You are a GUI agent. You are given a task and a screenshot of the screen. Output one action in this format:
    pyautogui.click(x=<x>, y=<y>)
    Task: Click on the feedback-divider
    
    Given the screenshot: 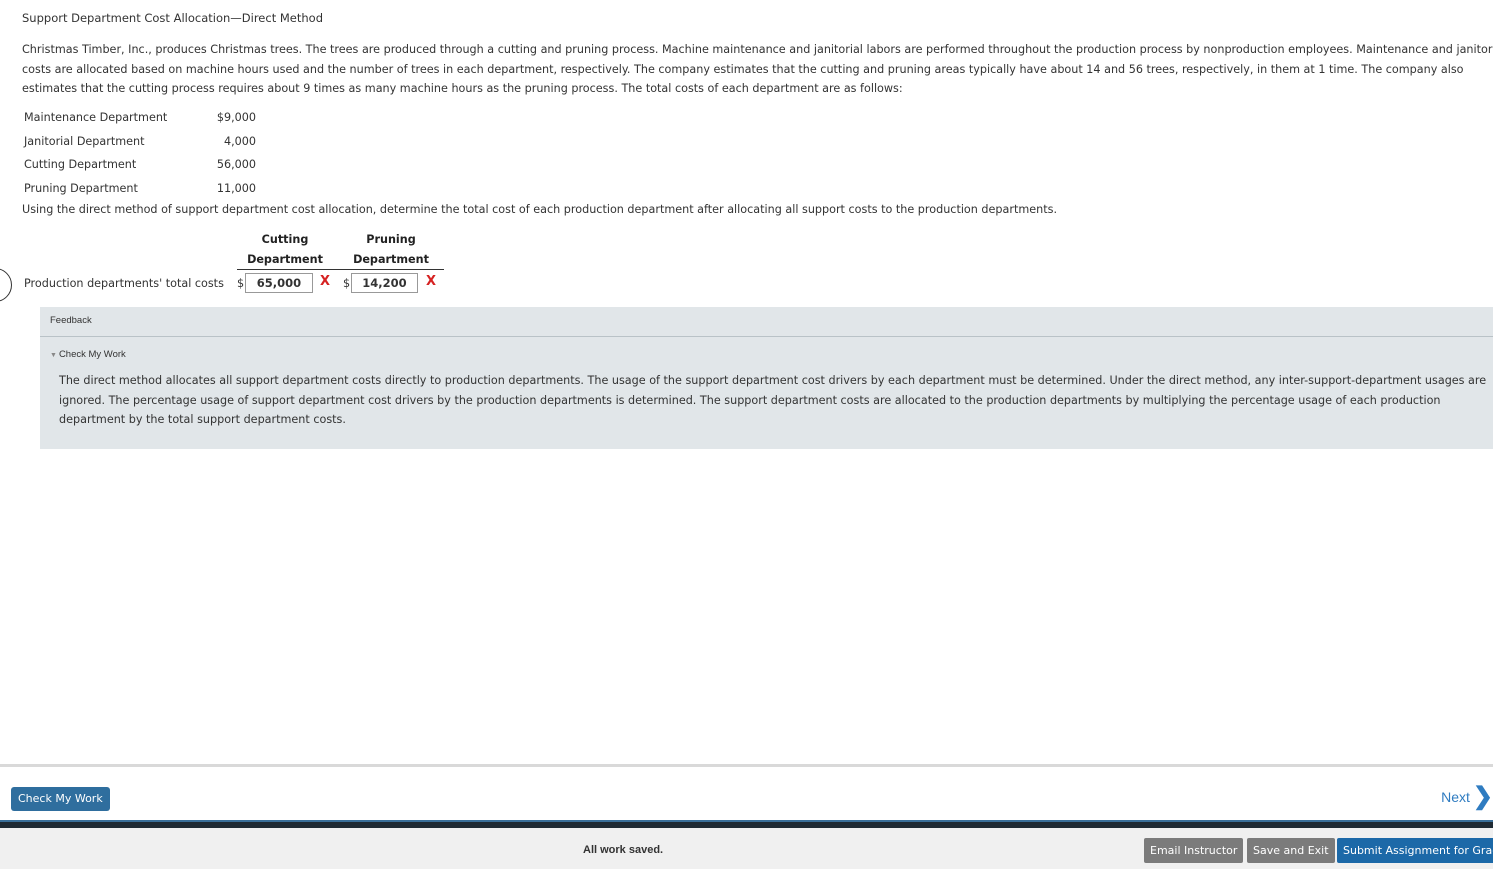 What is the action you would take?
    pyautogui.click(x=766, y=336)
    